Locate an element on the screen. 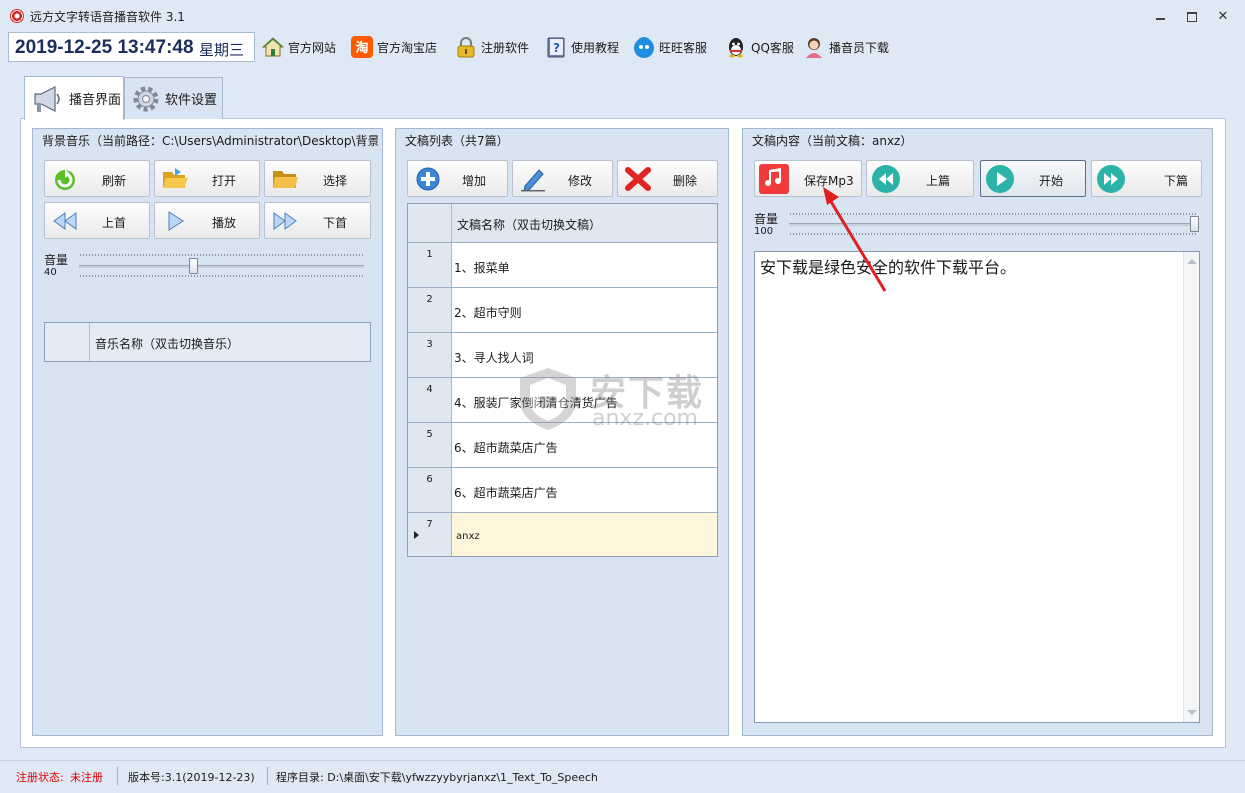 This screenshot has width=1245, height=793. document-name: 6、超市蔬菜店广告 is located at coordinates (506, 448).